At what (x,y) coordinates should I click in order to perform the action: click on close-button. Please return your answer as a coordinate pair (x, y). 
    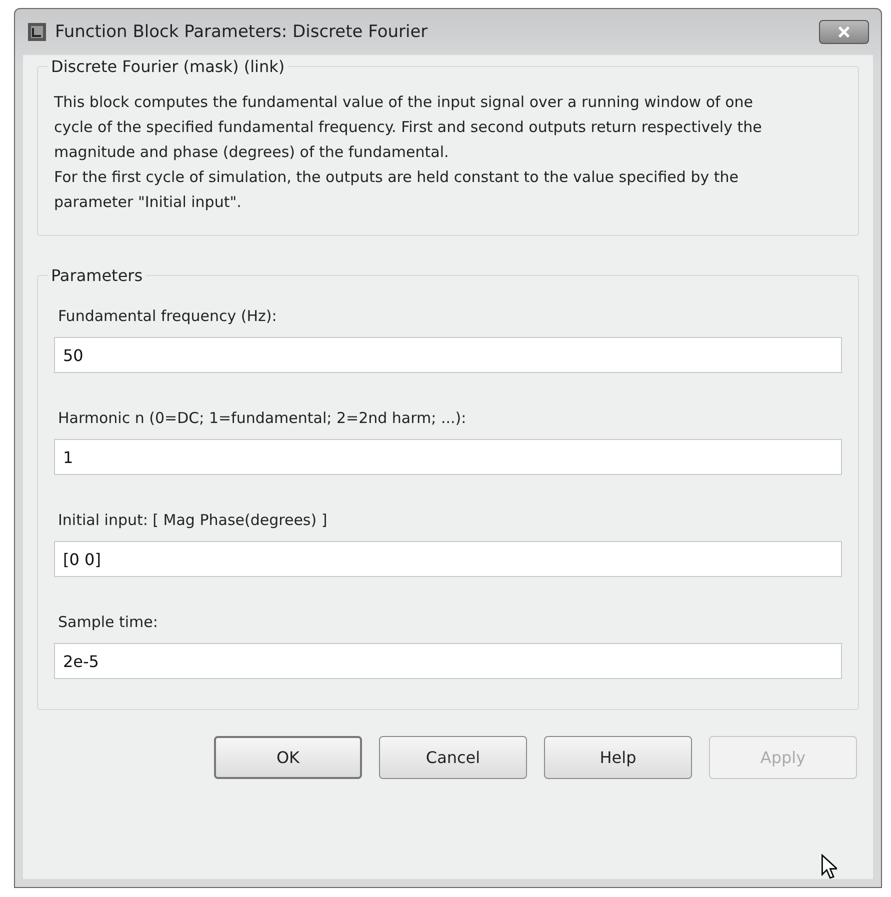
    Looking at the image, I should click on (844, 32).